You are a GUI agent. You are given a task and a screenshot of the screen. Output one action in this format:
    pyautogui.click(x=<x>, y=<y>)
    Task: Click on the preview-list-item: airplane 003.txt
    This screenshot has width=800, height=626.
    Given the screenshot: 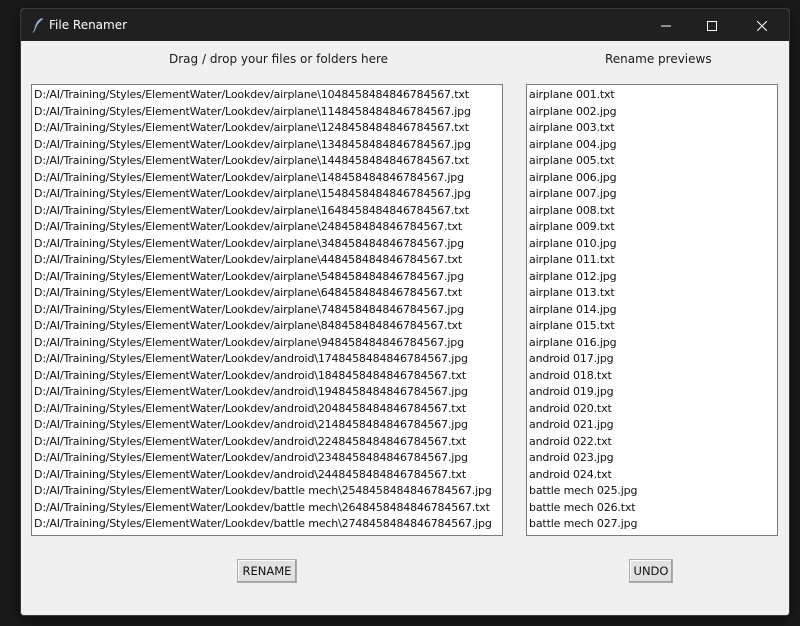 What is the action you would take?
    pyautogui.click(x=653, y=128)
    